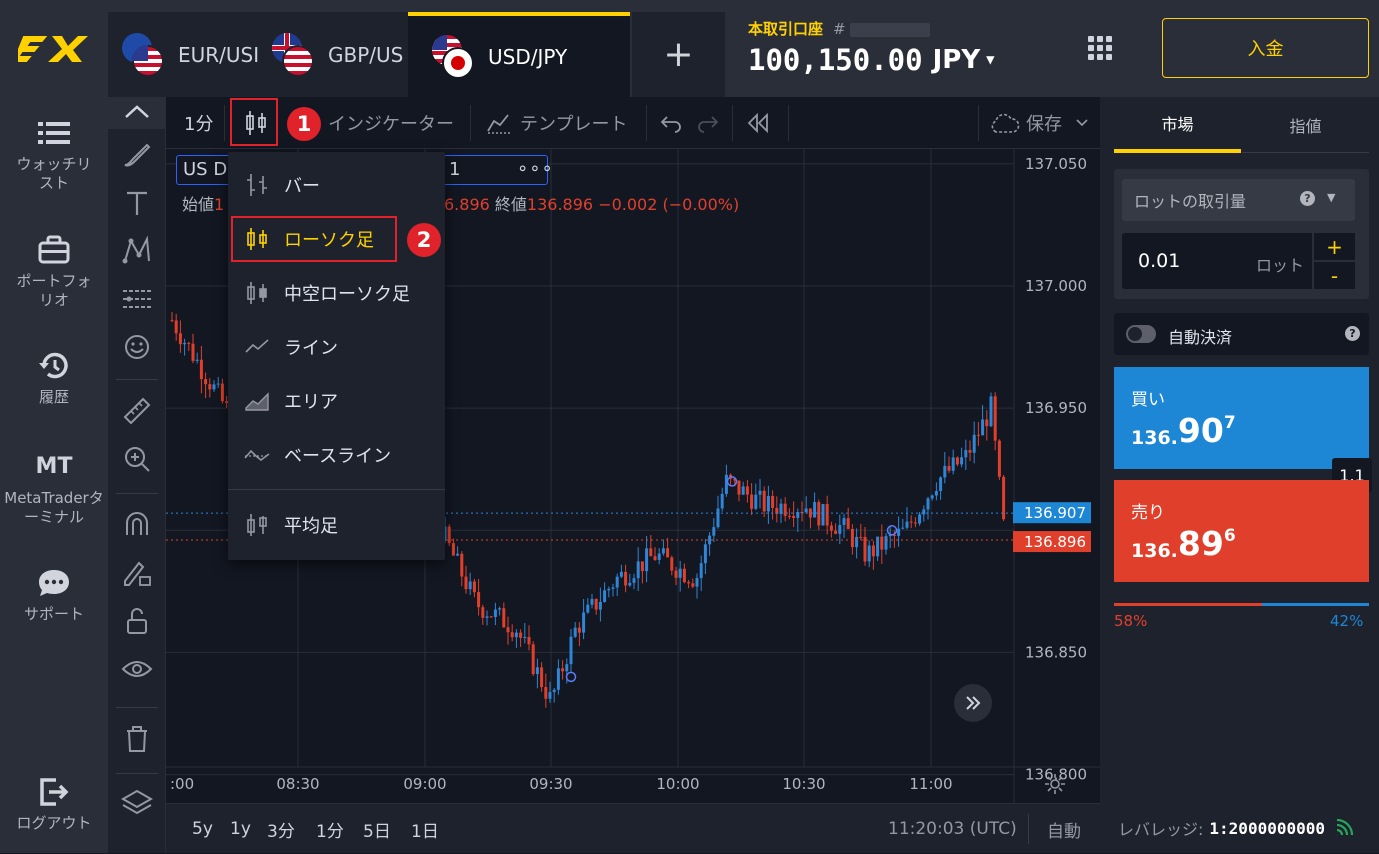 This screenshot has height=854, width=1379. I want to click on layers-icon, so click(137, 803).